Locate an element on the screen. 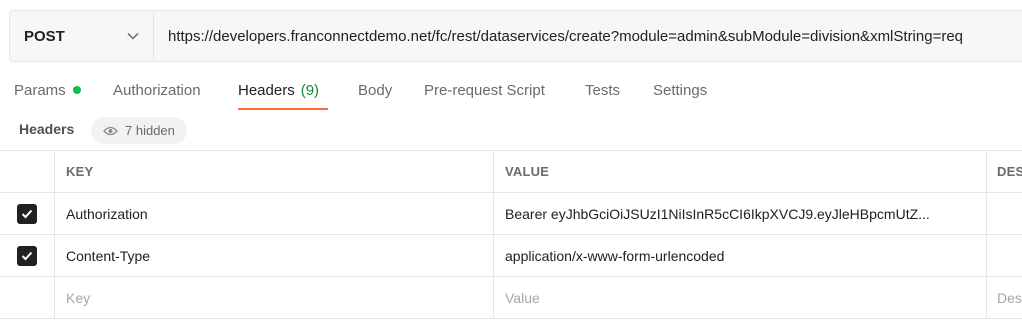  new-value-input: Value is located at coordinates (740, 297).